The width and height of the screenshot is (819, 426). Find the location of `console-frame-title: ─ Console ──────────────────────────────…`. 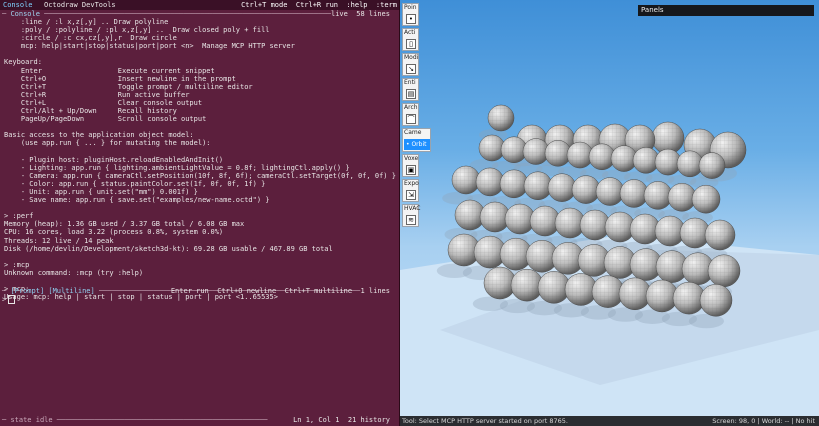

console-frame-title: ─ Console ──────────────────────────────… is located at coordinates (196, 14).